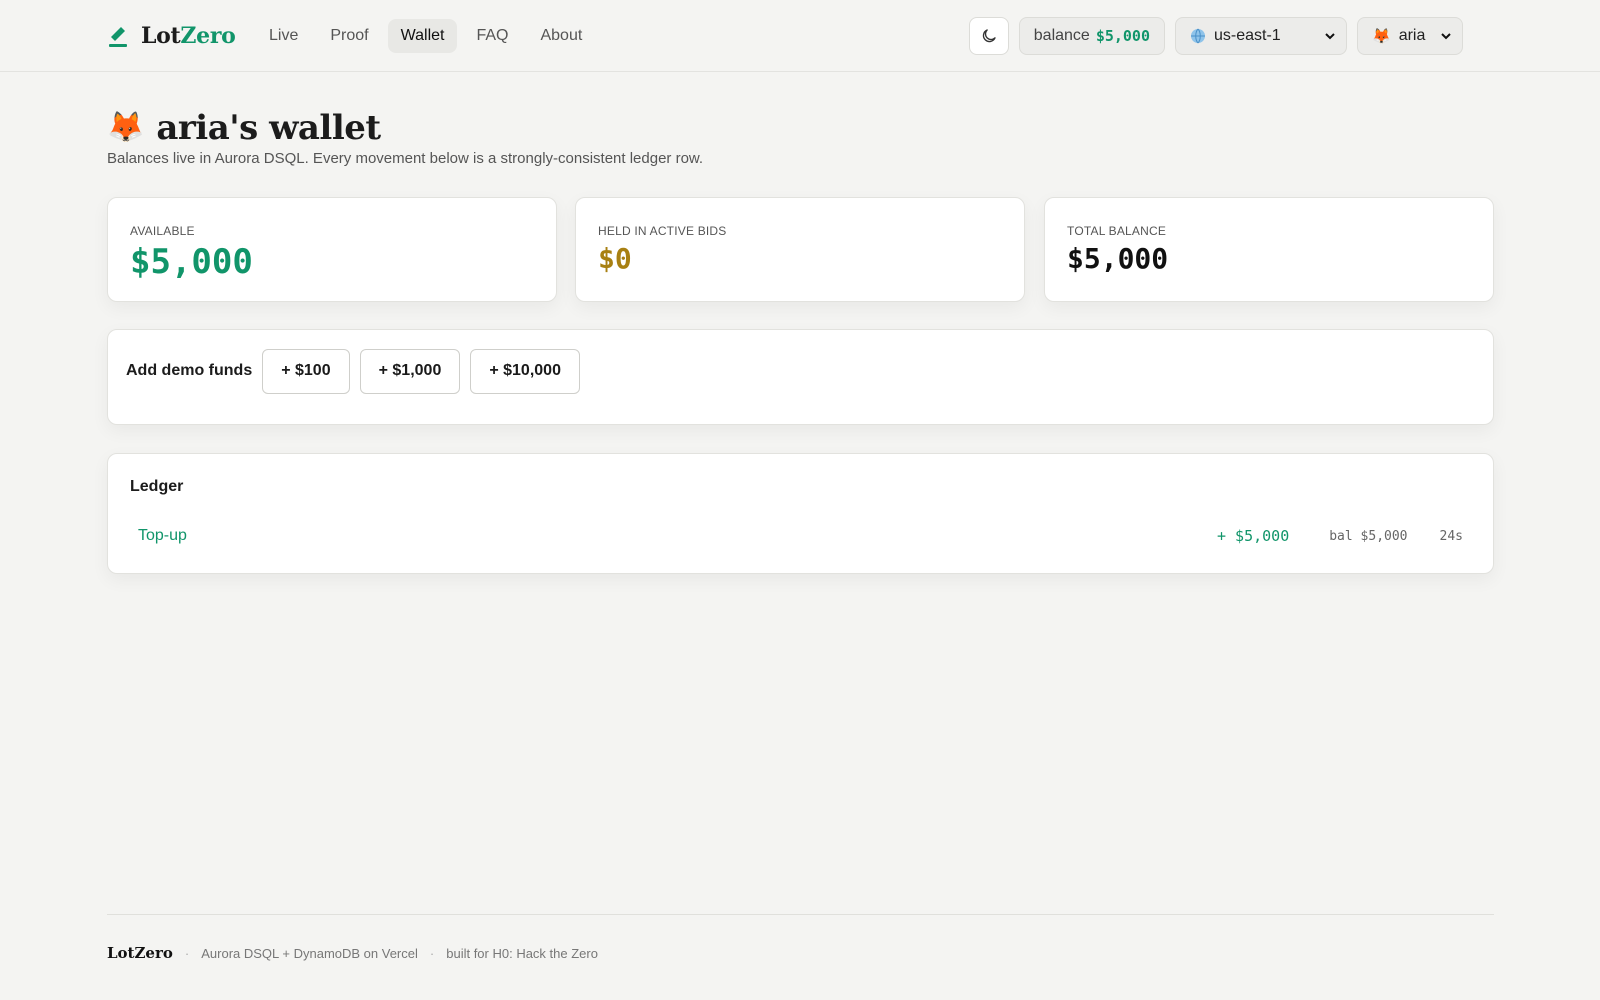 This screenshot has height=1000, width=1600. I want to click on main-nav: Live Proof Wallet FAQ About, so click(425, 36).